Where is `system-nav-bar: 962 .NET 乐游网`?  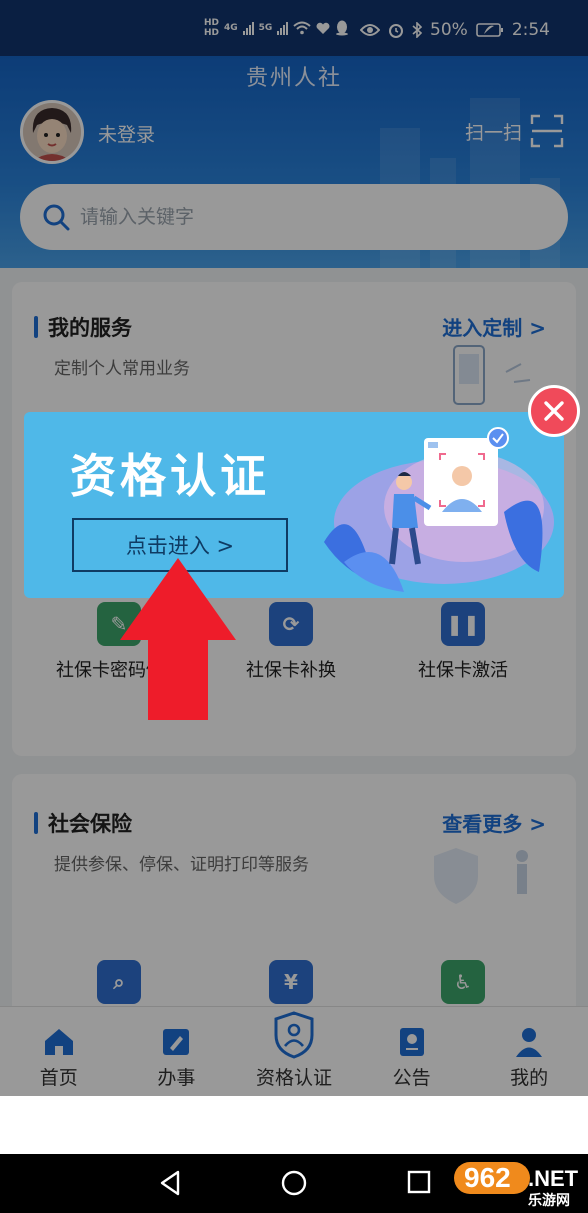 system-nav-bar: 962 .NET 乐游网 is located at coordinates (294, 1183).